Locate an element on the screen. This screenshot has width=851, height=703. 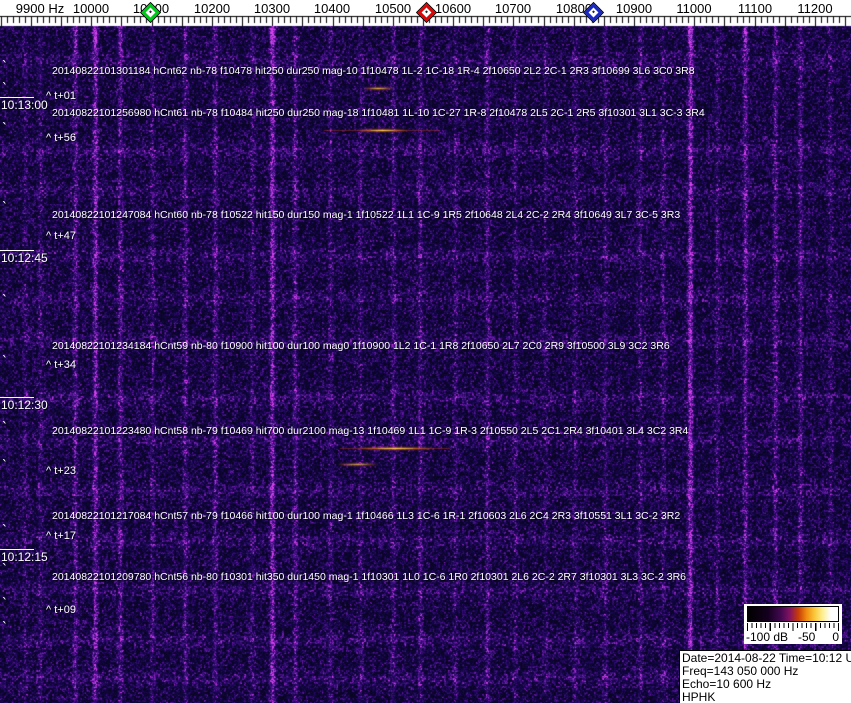
event-time-offset-mark: ^ t+17 is located at coordinates (61, 536).